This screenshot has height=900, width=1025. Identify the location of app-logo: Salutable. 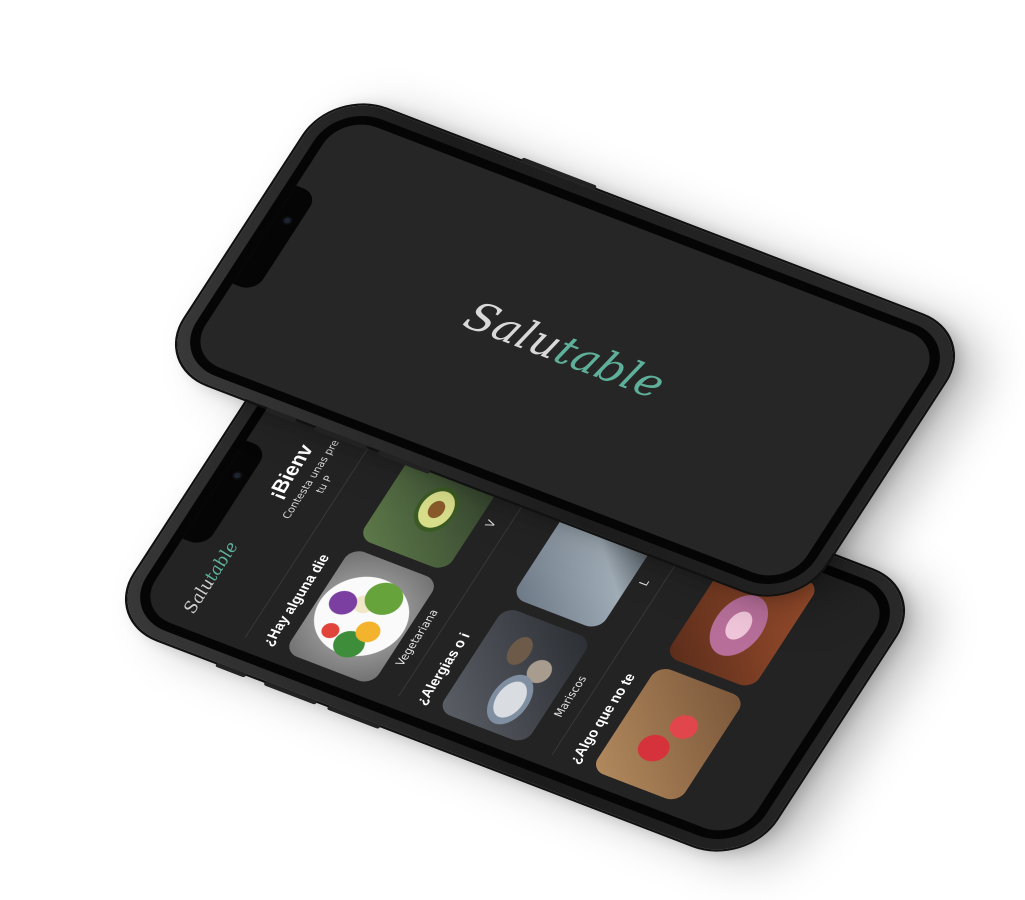
(211, 578).